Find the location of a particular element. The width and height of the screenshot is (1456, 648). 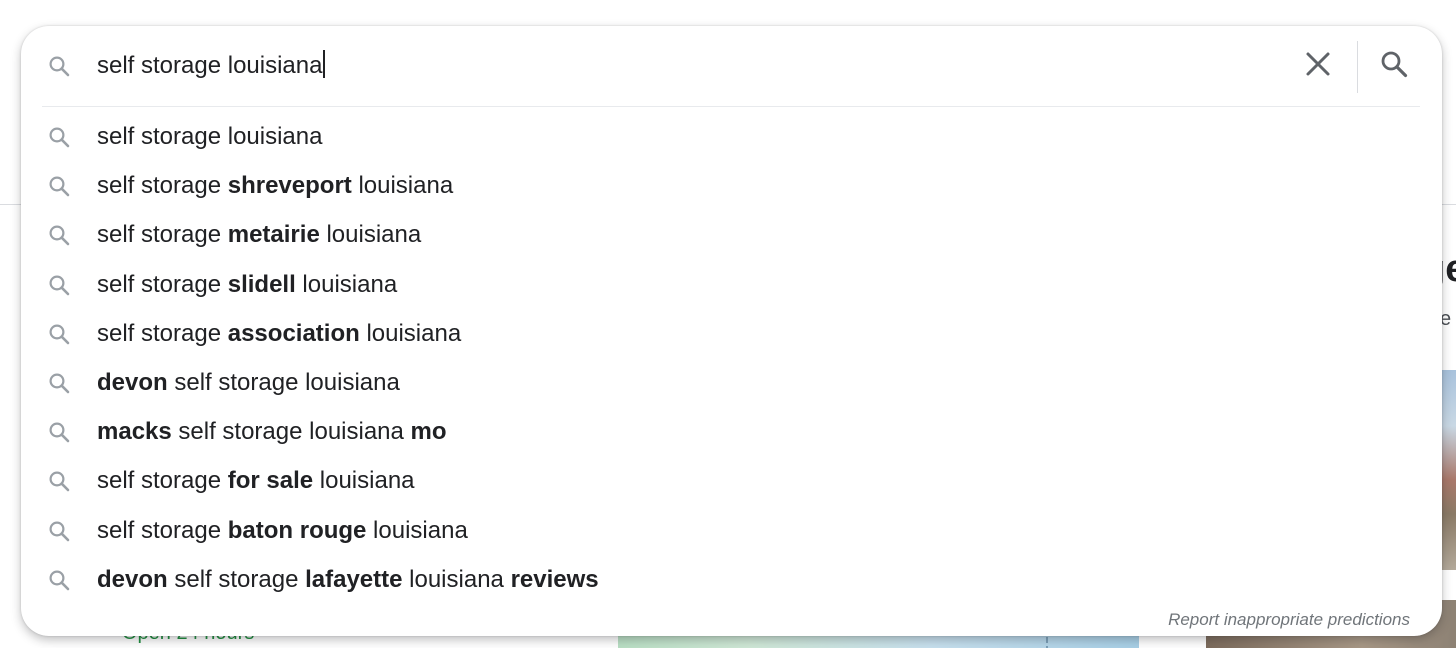

close-icon is located at coordinates (1318, 66).